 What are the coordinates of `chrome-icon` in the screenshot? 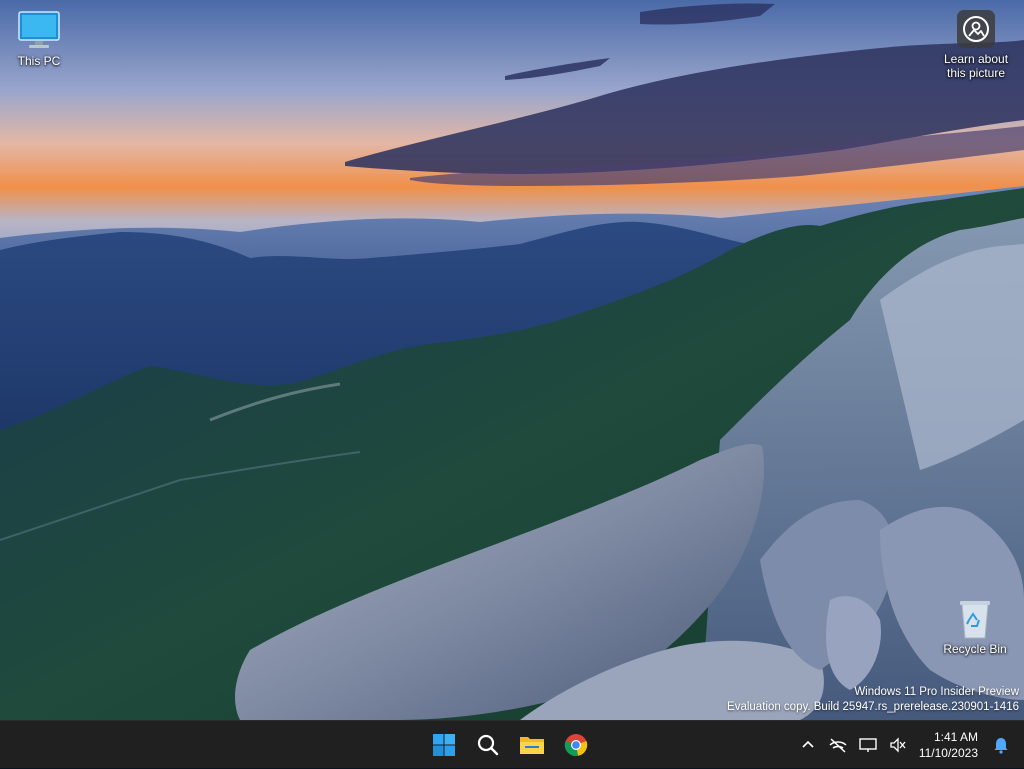 It's located at (576, 745).